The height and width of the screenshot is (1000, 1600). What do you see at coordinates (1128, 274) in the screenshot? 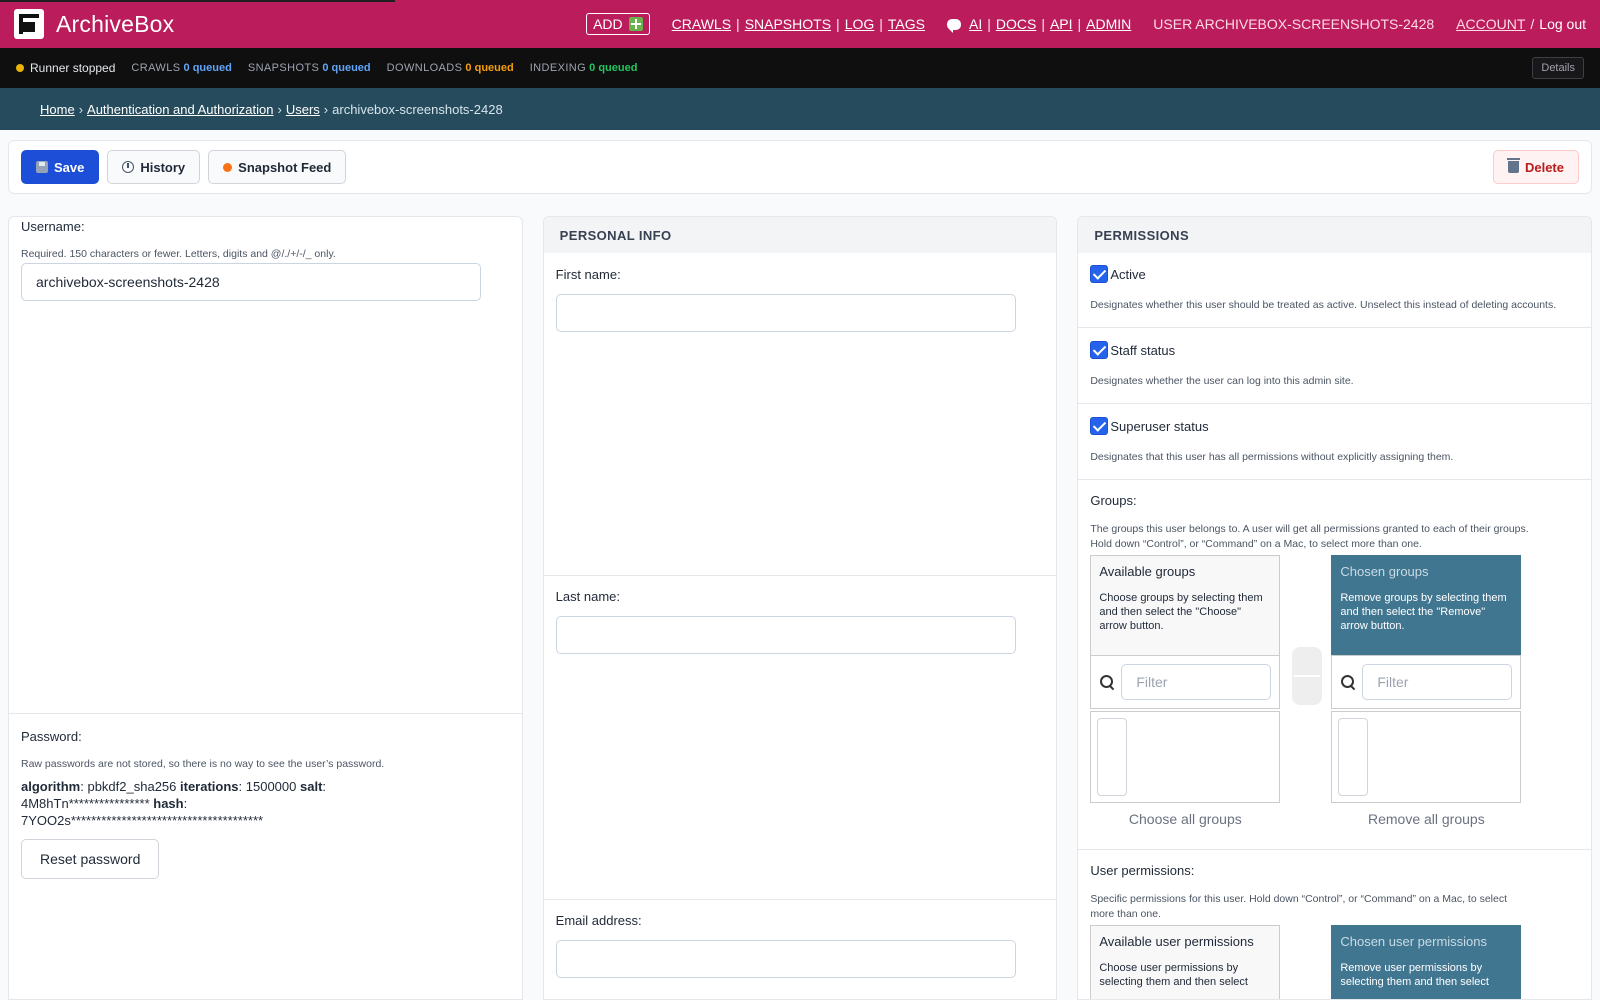
I see `active-label: Active` at bounding box center [1128, 274].